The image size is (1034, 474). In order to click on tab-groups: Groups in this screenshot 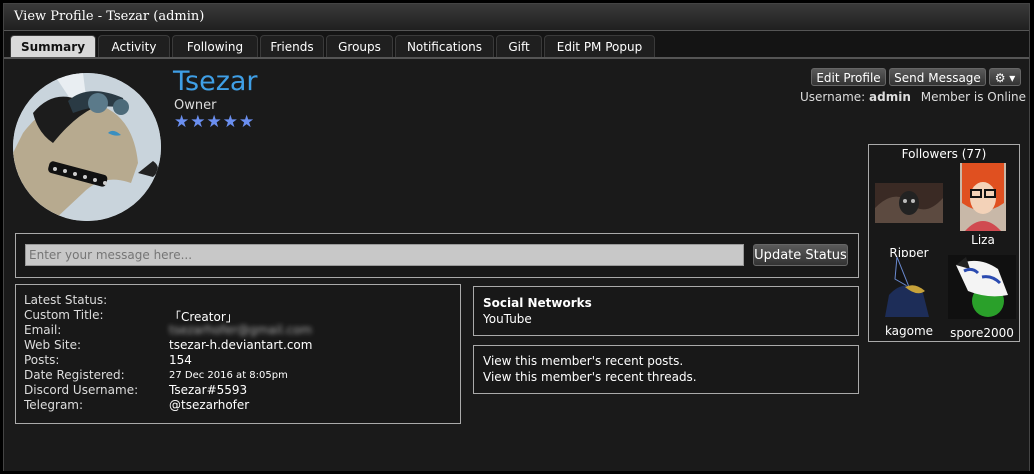, I will do `click(359, 46)`.